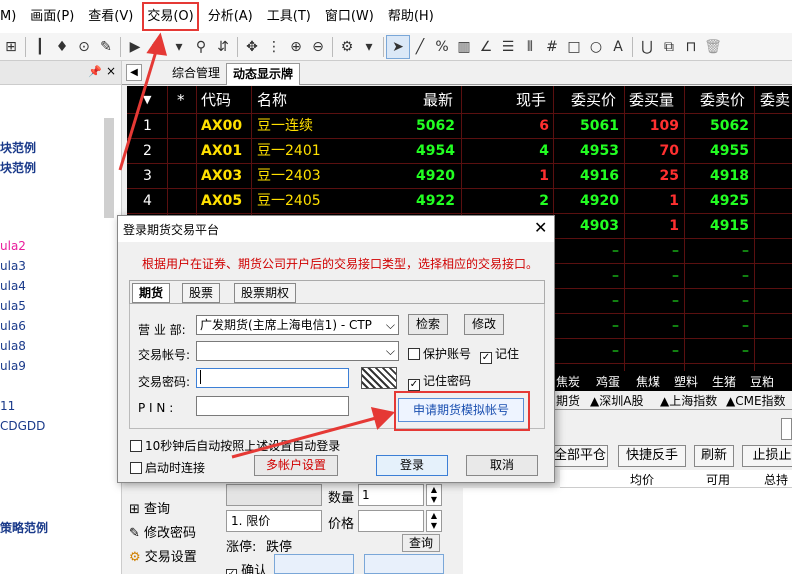 This screenshot has width=792, height=574. I want to click on zoom-in-icon: ⊕, so click(296, 47).